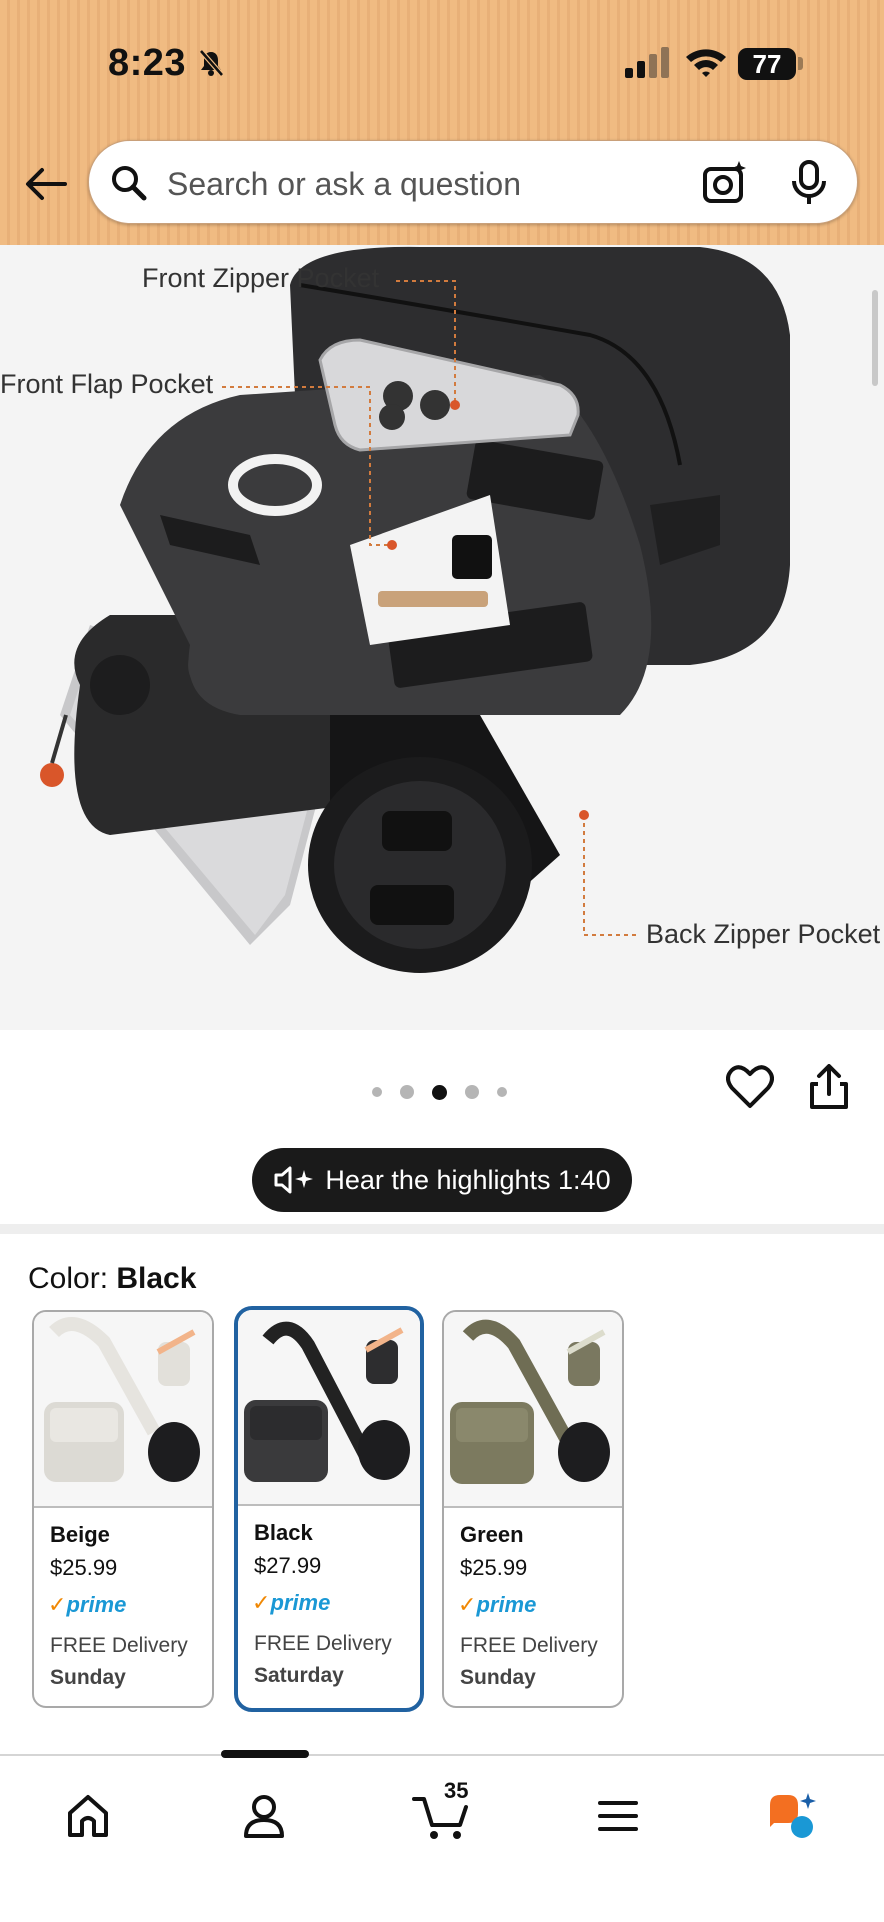  What do you see at coordinates (706, 63) in the screenshot?
I see `wifi-icon` at bounding box center [706, 63].